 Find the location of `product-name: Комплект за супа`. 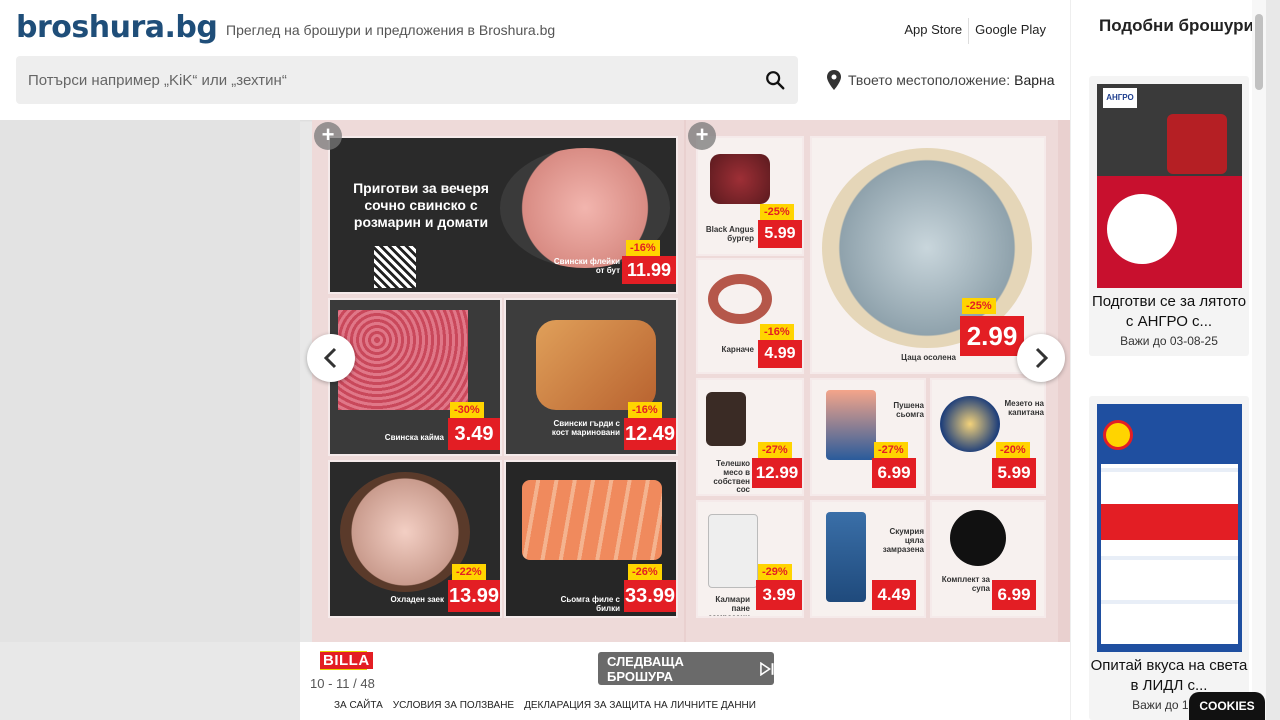

product-name: Комплект за супа is located at coordinates (965, 584).